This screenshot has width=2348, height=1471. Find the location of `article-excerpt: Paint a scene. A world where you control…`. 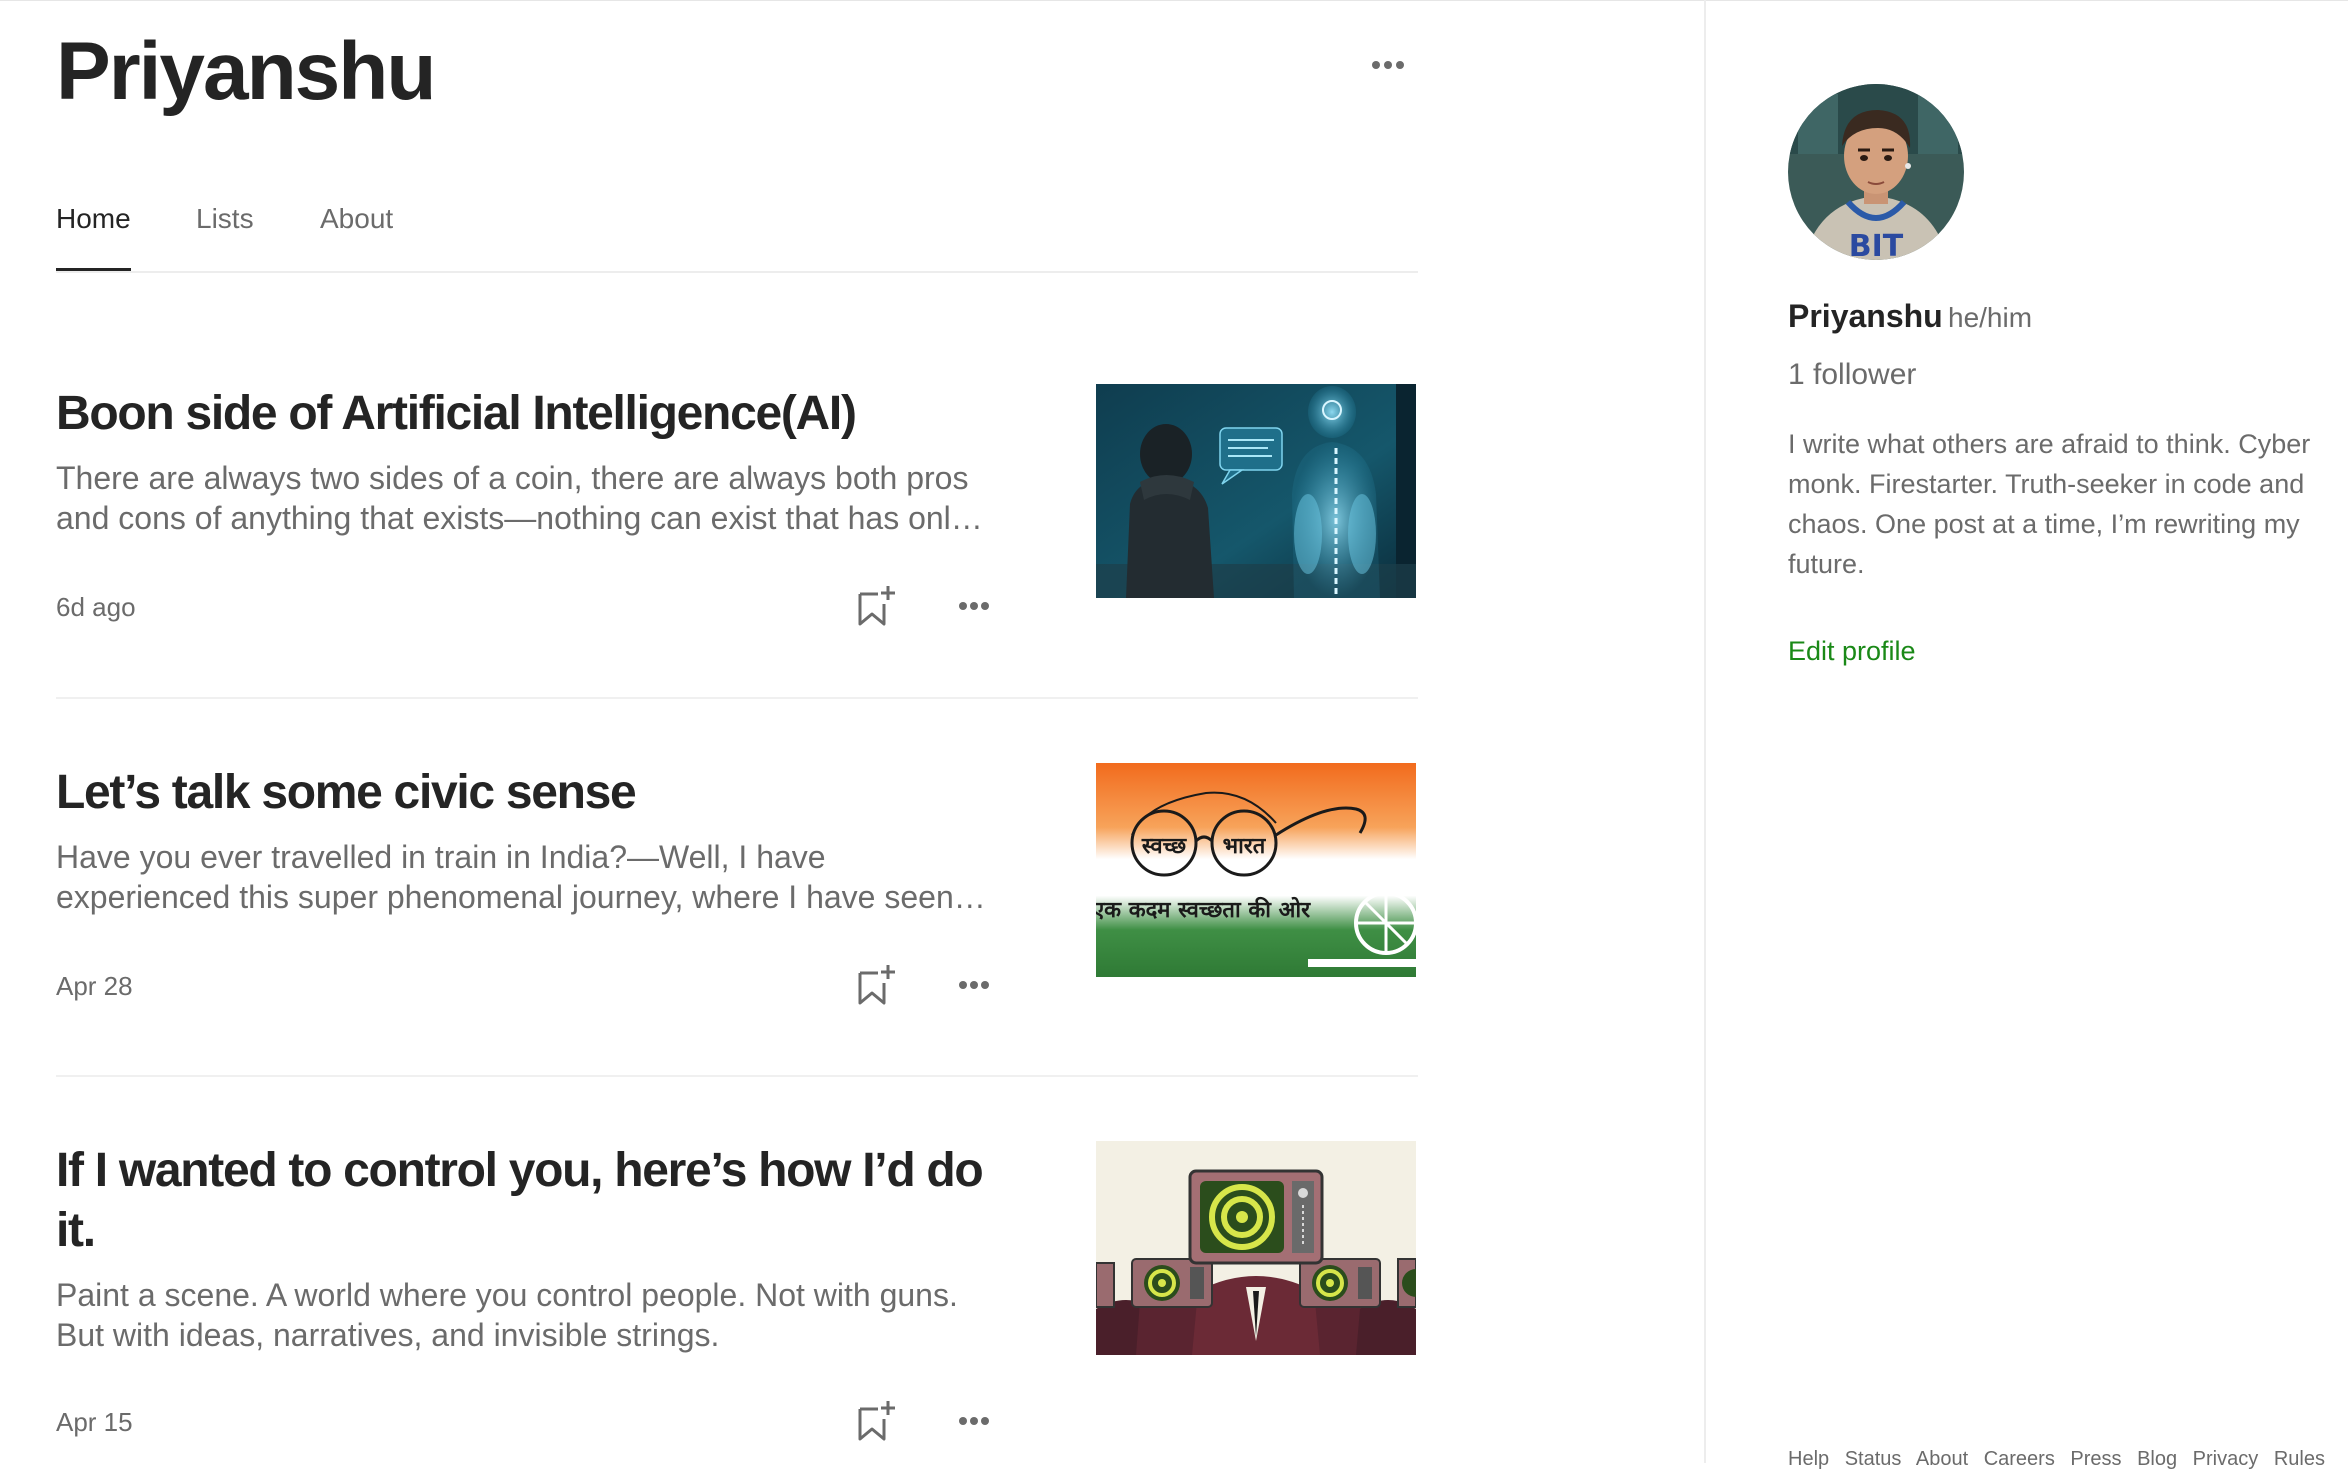

article-excerpt: Paint a scene. A world where you control… is located at coordinates (531, 1315).